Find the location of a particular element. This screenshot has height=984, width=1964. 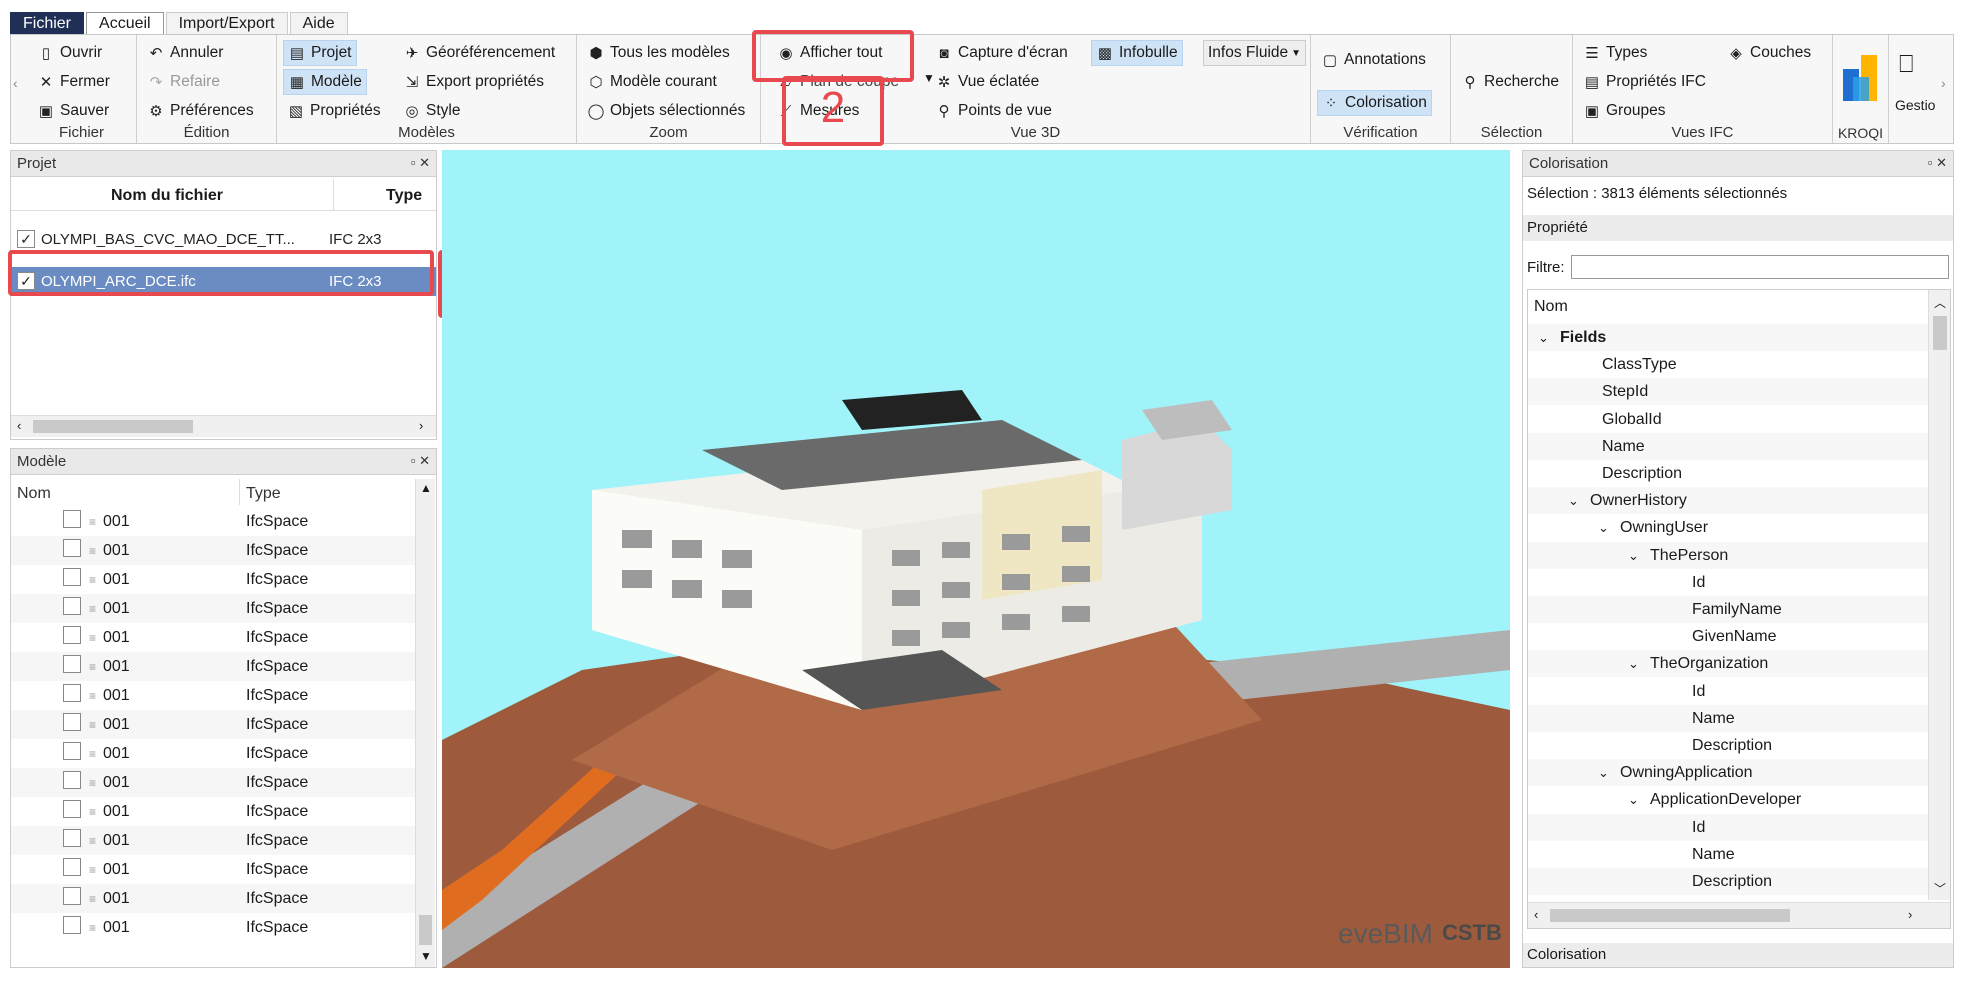

tree-node: StepId is located at coordinates (1728, 392).